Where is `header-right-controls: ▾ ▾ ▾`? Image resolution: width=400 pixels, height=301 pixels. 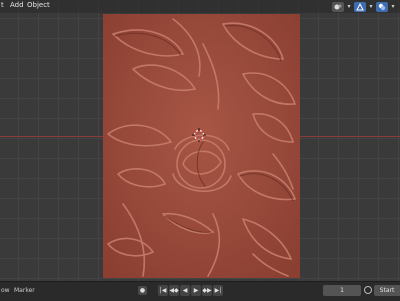 header-right-controls: ▾ ▾ ▾ is located at coordinates (364, 6).